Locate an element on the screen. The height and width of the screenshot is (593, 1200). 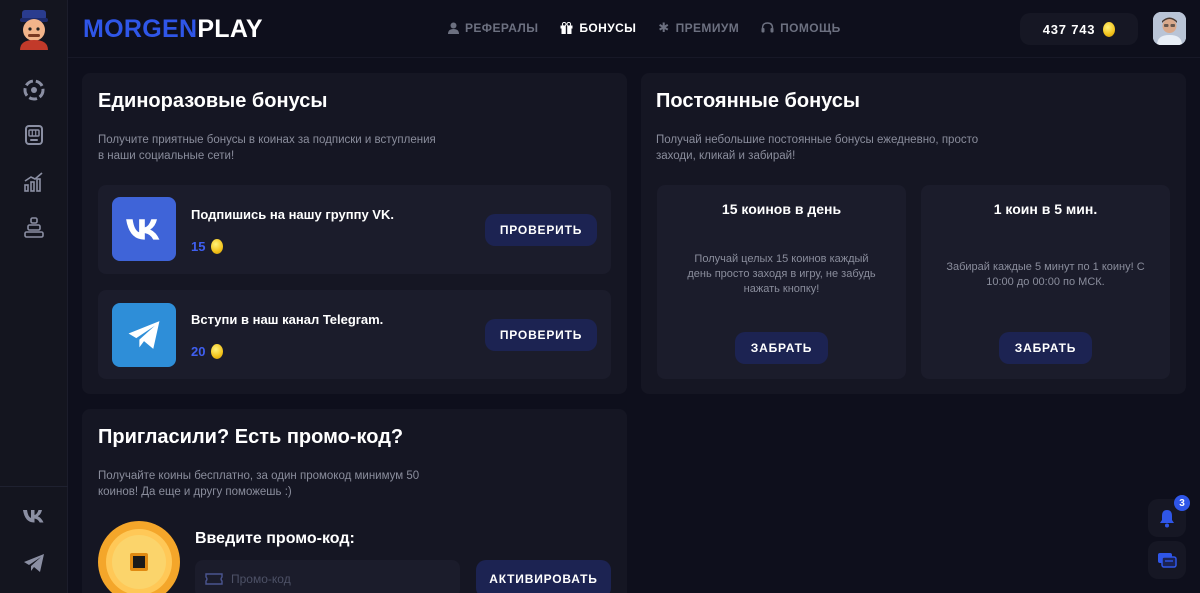
user-icon is located at coordinates (453, 28).